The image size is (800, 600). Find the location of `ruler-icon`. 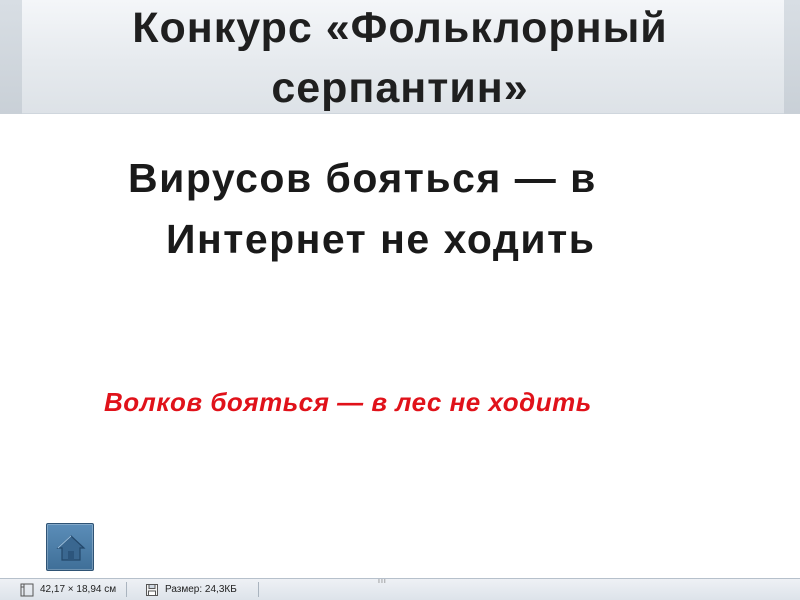

ruler-icon is located at coordinates (27, 590).